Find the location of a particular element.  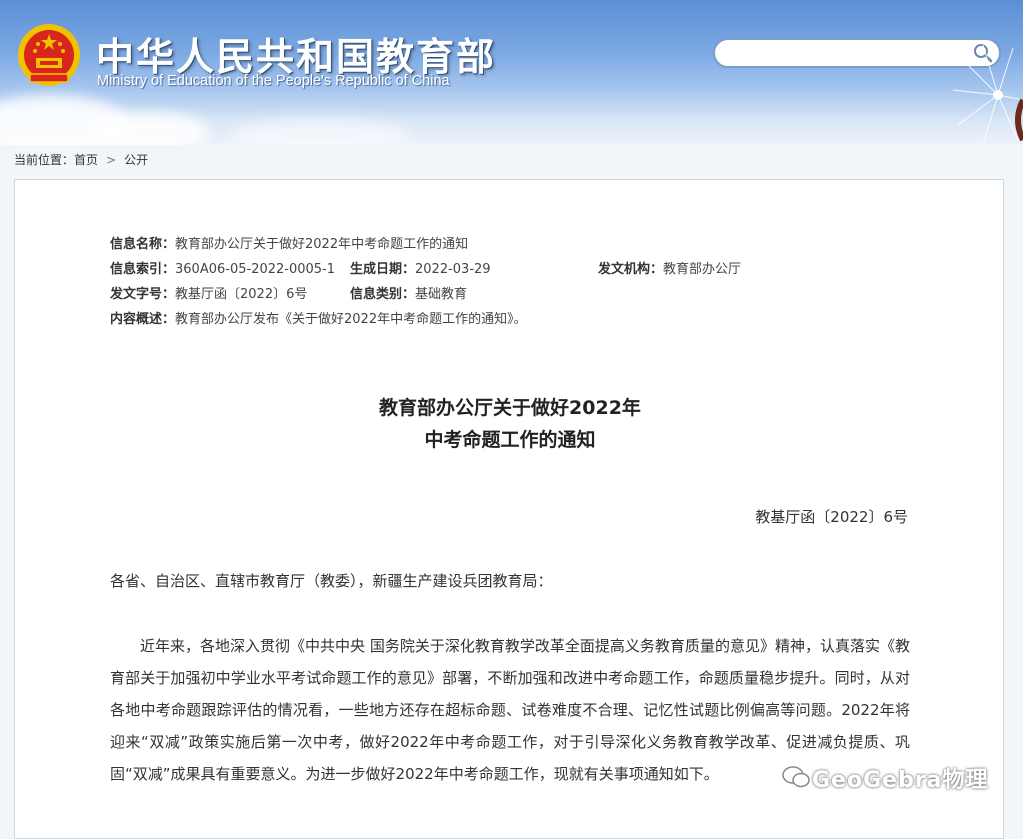

document-title: 教育部办公厅关于做好2022年 中考命题工作的通知 is located at coordinates (510, 424).